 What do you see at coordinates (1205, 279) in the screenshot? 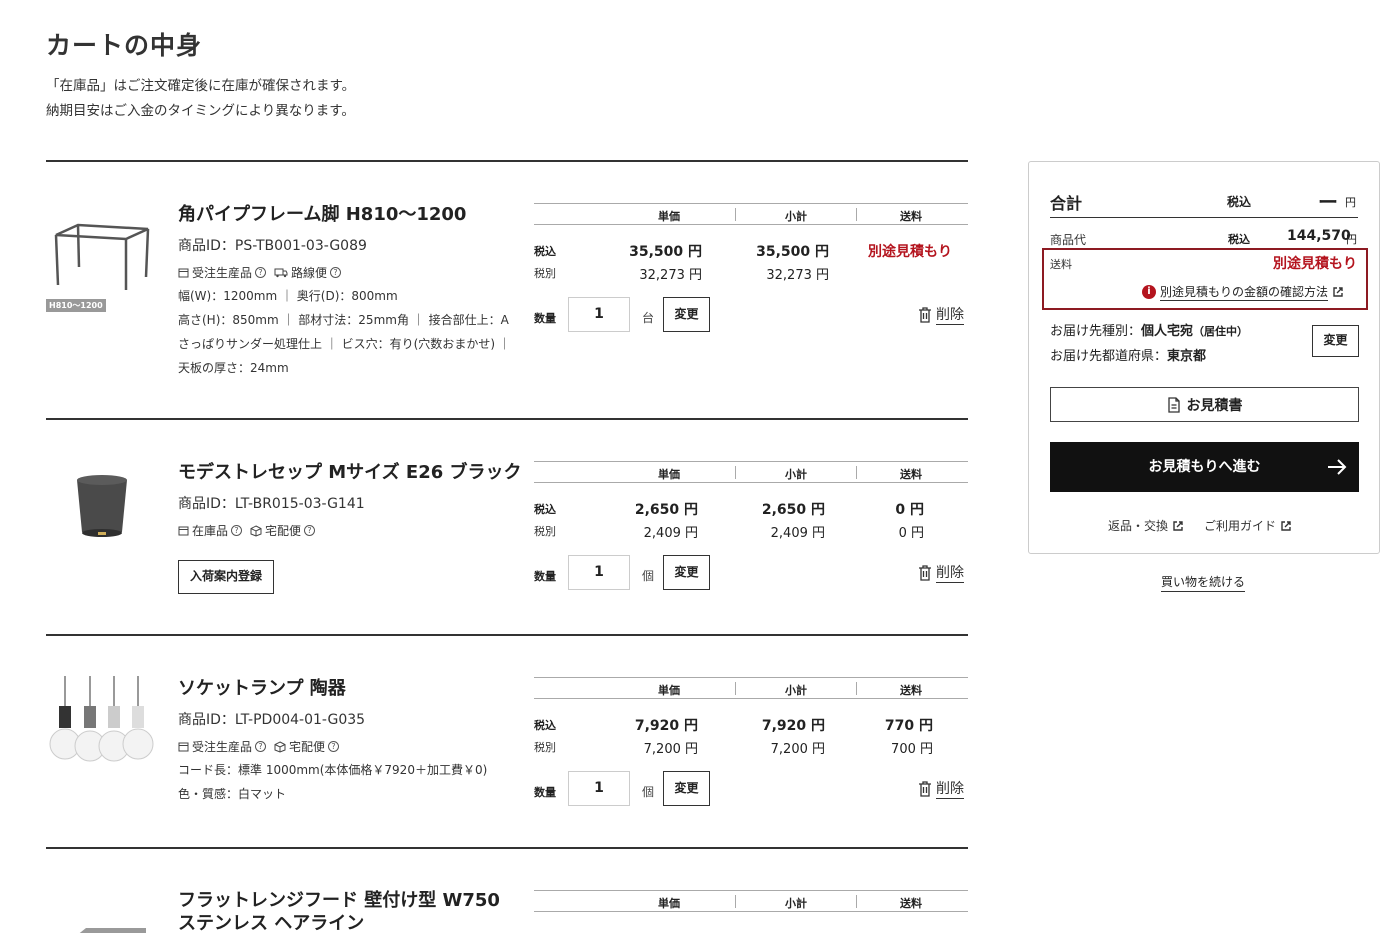
I see `shipping-highlight-box: 送料 別途見積もり i 別途見積もりの金額の確認方法` at bounding box center [1205, 279].